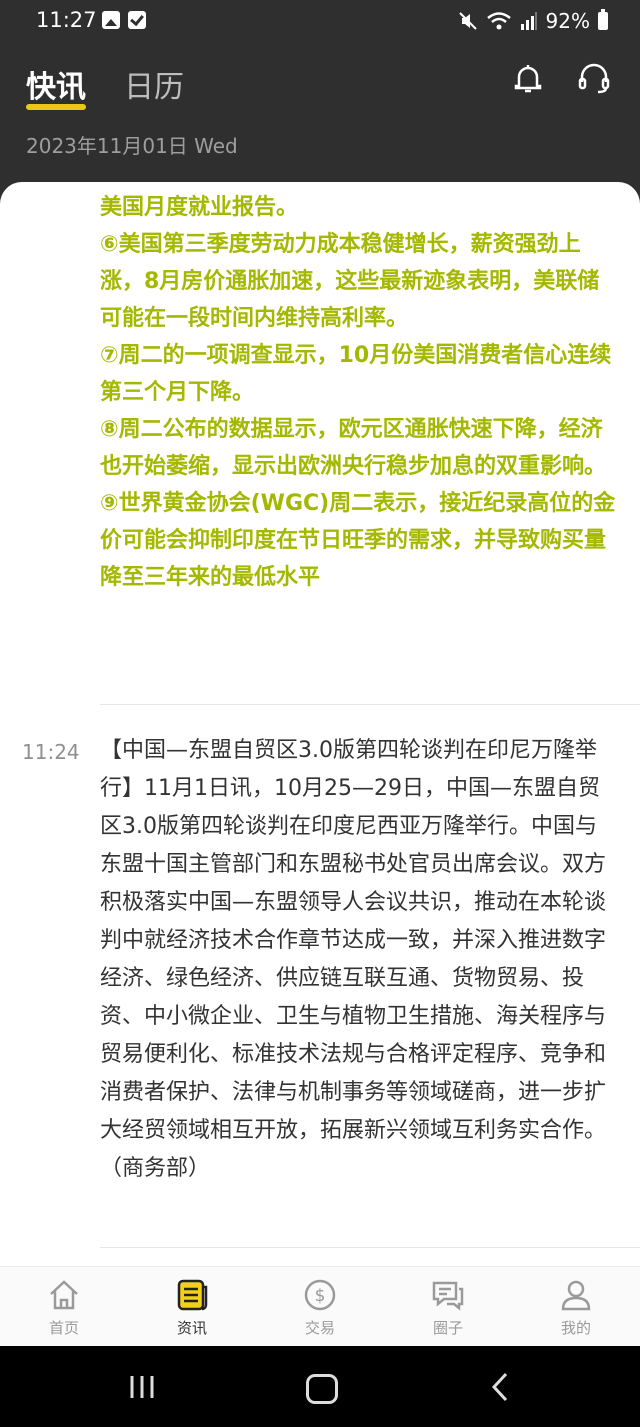 The height and width of the screenshot is (1427, 640). What do you see at coordinates (528, 21) in the screenshot?
I see `signal-icon` at bounding box center [528, 21].